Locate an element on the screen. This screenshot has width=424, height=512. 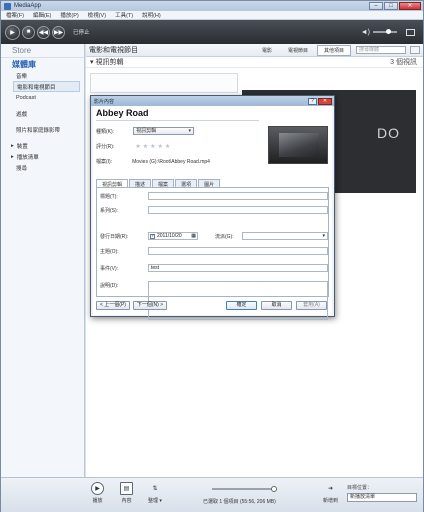
dialog-help-button: ? is located at coordinates (312, 101).